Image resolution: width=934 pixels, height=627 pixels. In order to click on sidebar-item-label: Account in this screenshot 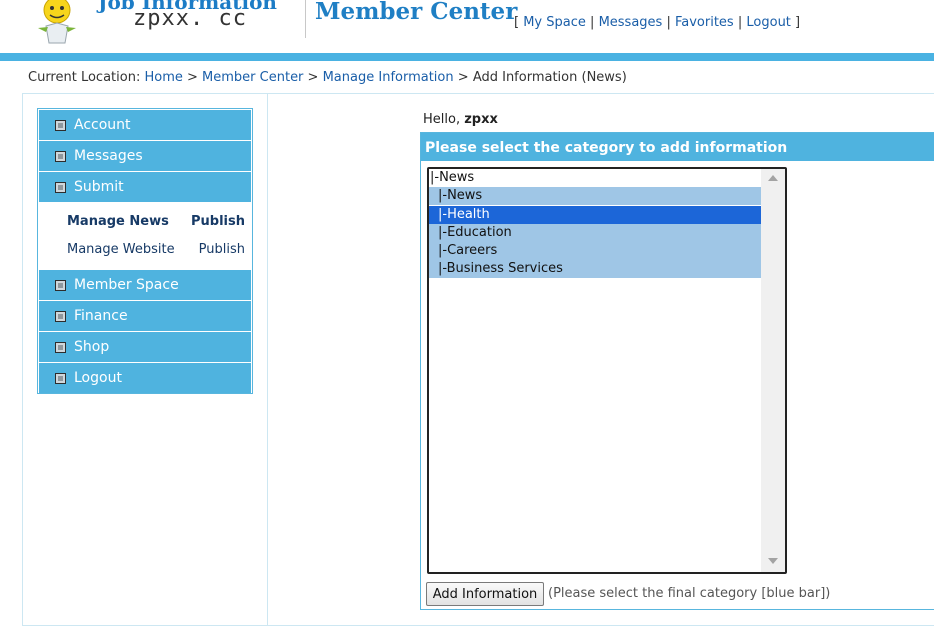, I will do `click(102, 125)`.